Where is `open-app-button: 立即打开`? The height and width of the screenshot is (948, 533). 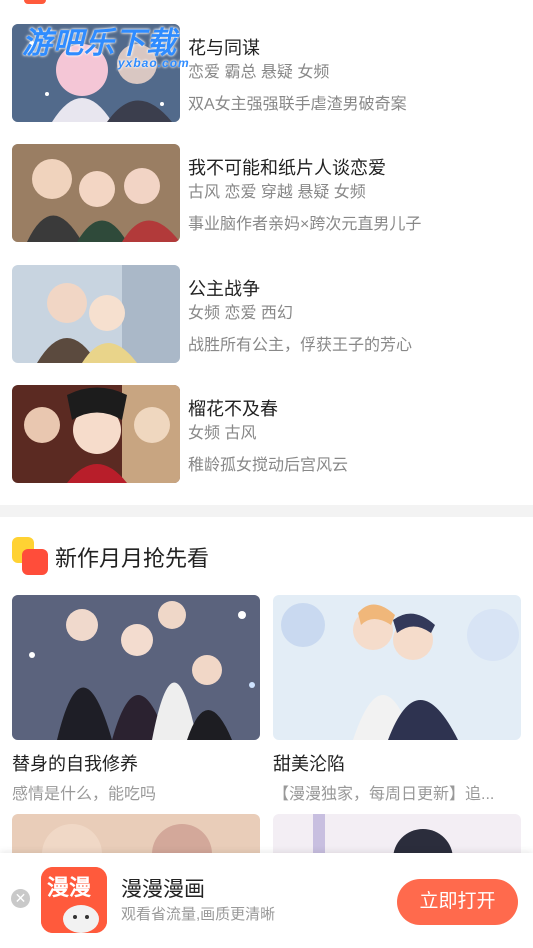 open-app-button: 立即打开 is located at coordinates (457, 902).